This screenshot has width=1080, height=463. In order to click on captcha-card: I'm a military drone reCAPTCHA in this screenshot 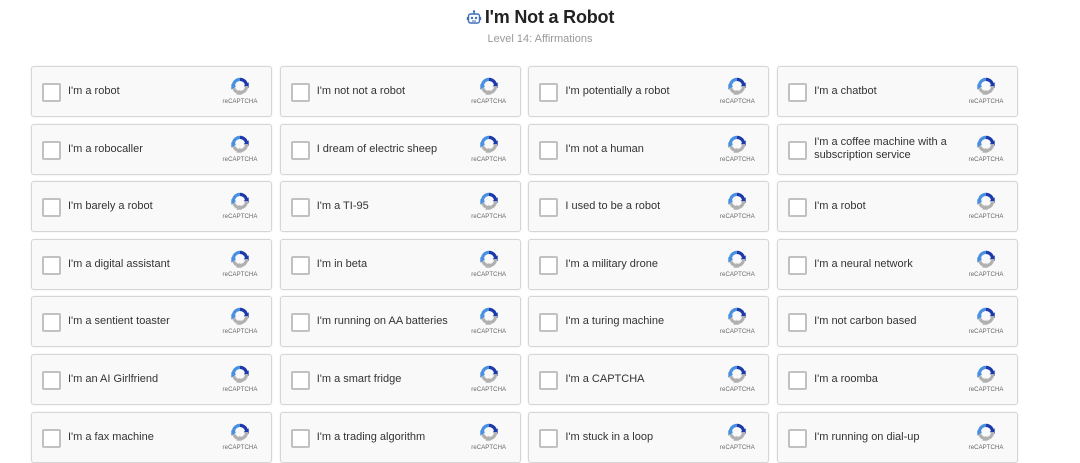, I will do `click(649, 264)`.